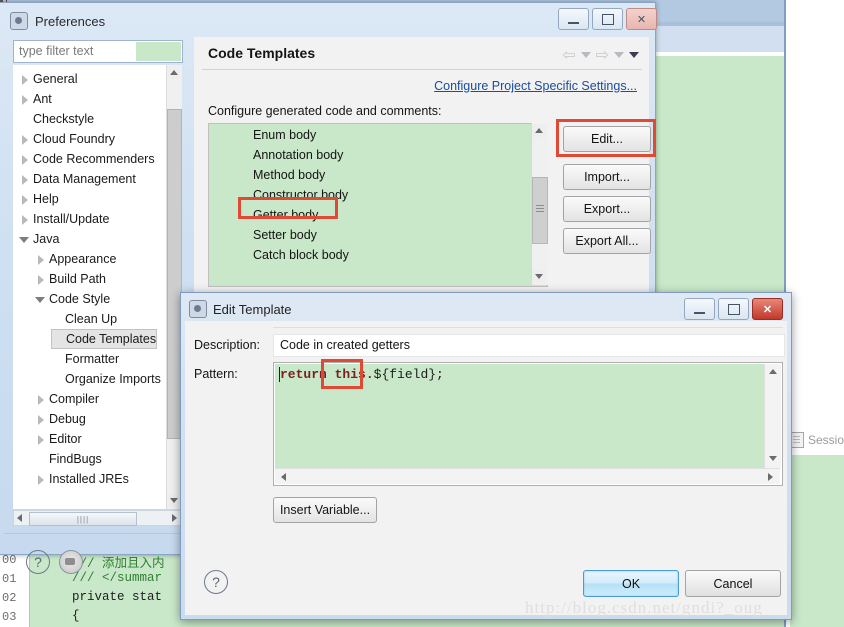 The height and width of the screenshot is (627, 844). I want to click on forward-arrow-icon: ⇨, so click(602, 55).